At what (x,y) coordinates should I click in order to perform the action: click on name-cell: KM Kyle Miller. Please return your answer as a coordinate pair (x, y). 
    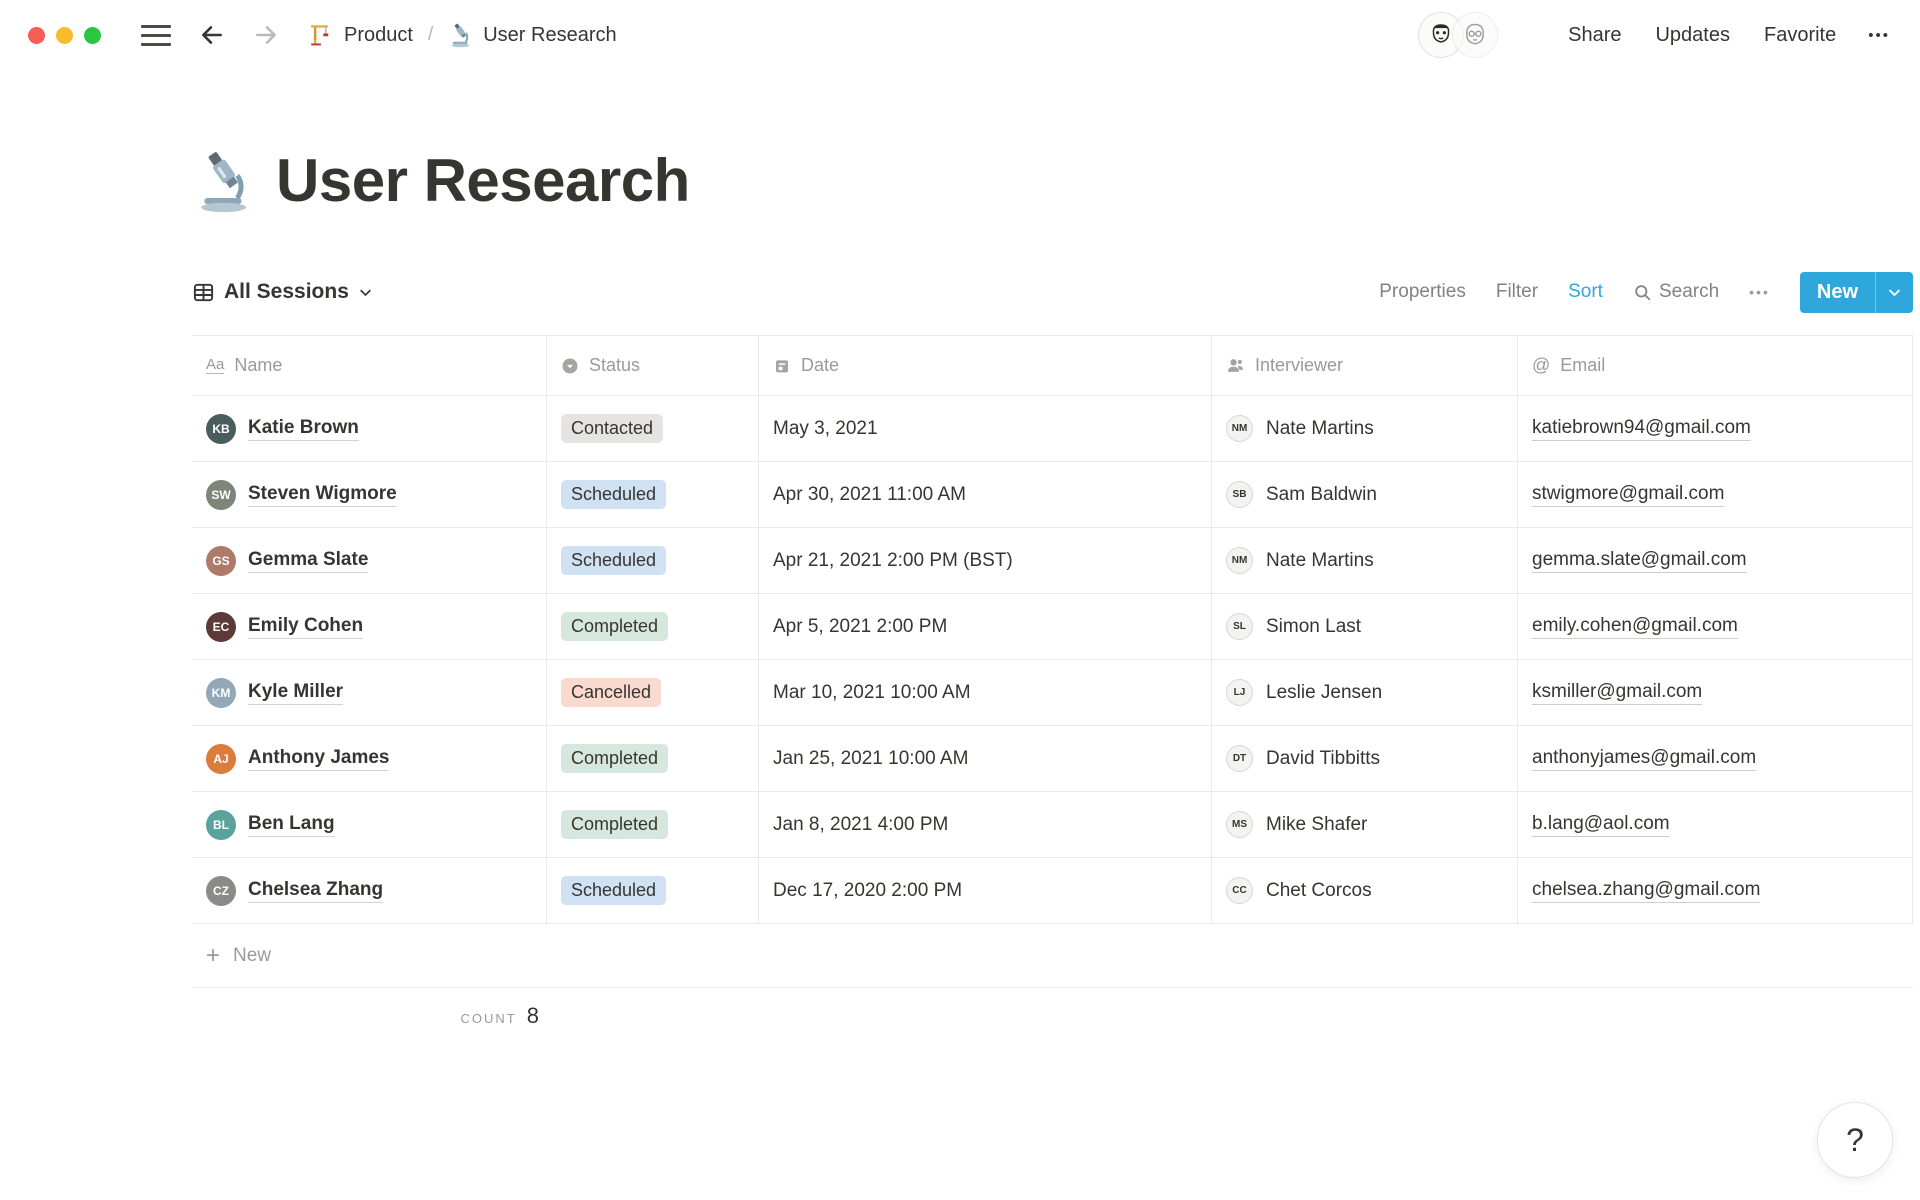
    Looking at the image, I should click on (369, 692).